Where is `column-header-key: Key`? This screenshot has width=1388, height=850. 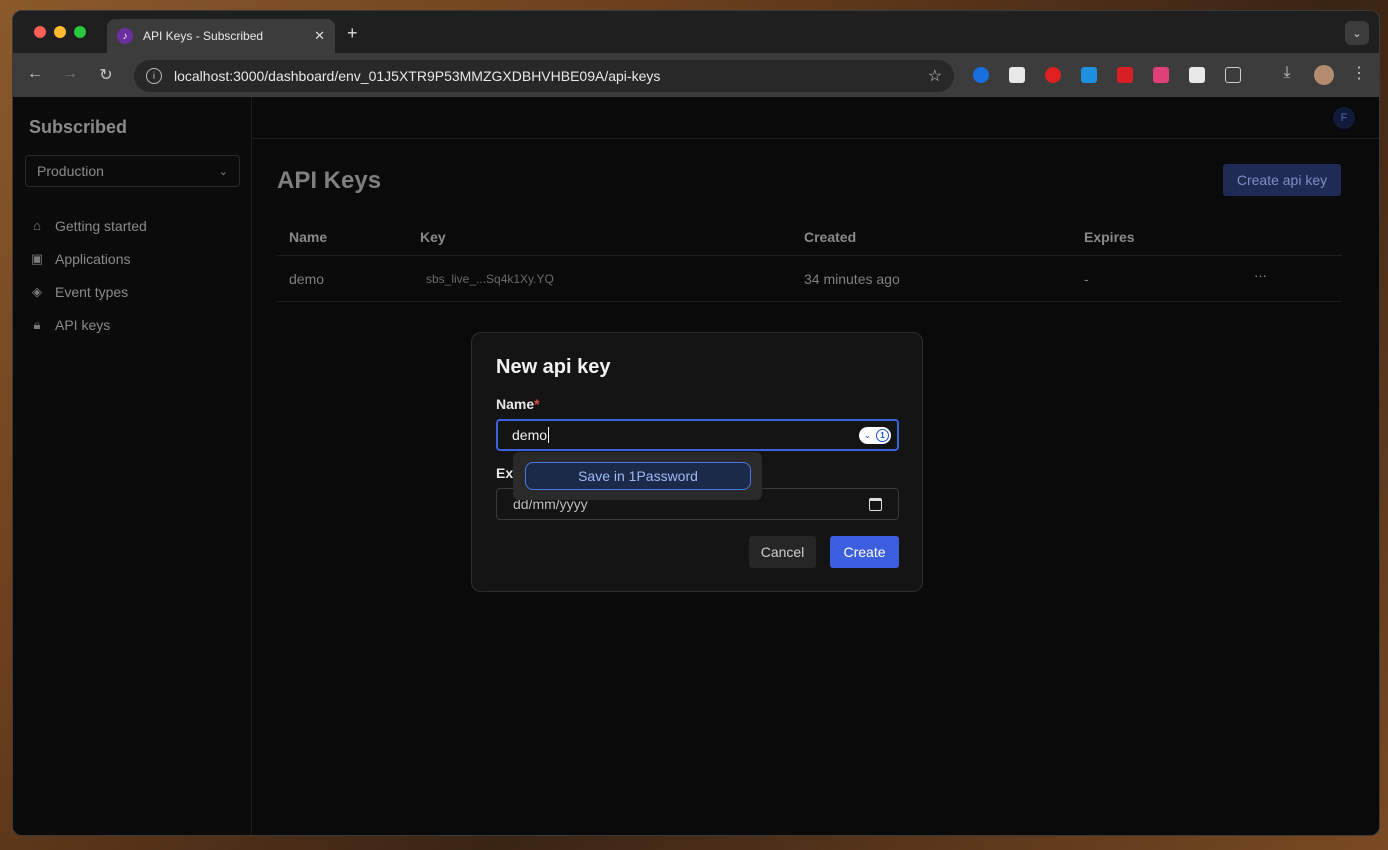 column-header-key: Key is located at coordinates (433, 237).